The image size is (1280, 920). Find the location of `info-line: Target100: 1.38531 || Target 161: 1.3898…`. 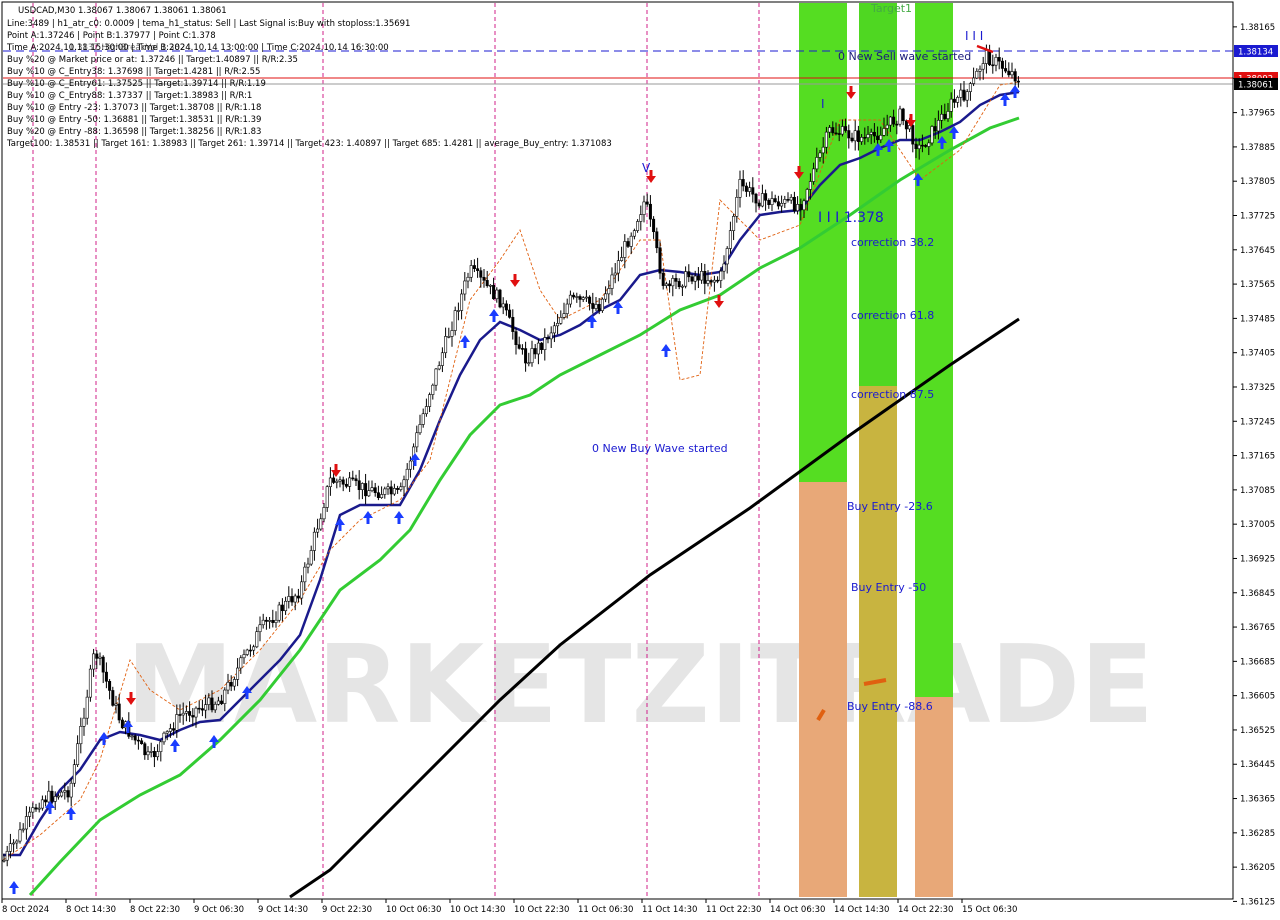

info-line: Target100: 1.38531 || Target 161: 1.3898… is located at coordinates (309, 144).